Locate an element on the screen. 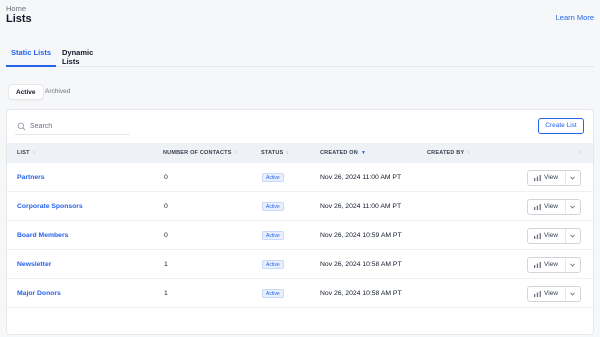 The height and width of the screenshot is (337, 600). list-name-link: Major Donors is located at coordinates (39, 293).